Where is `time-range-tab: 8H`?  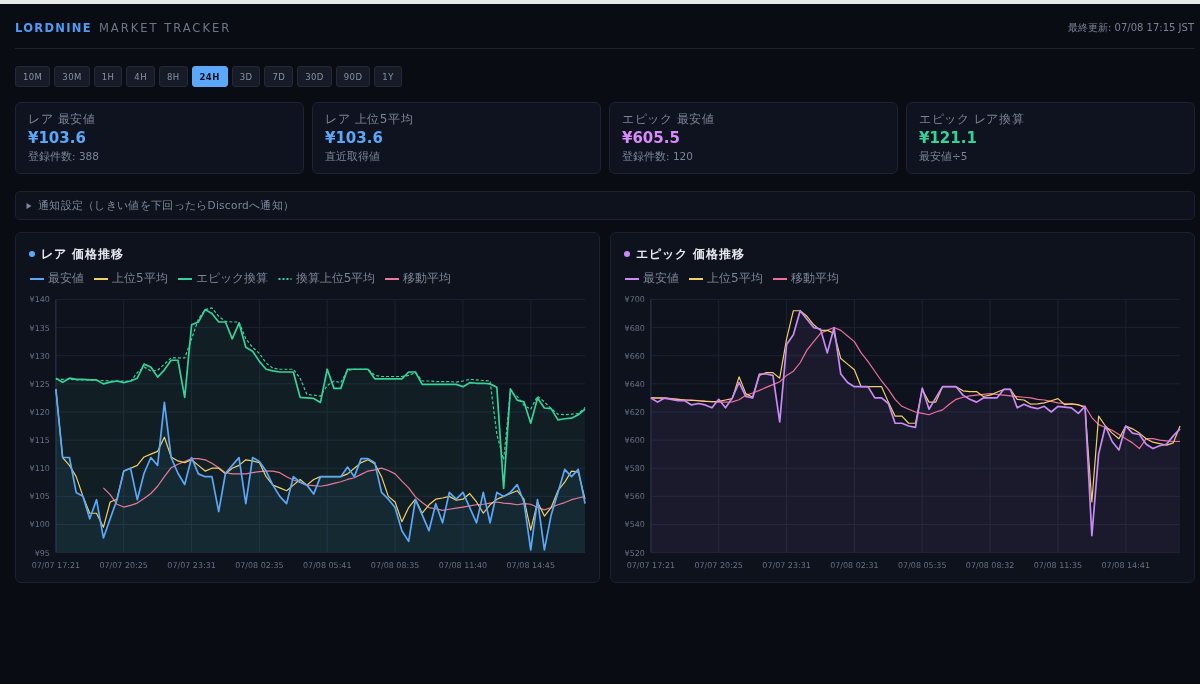
time-range-tab: 8H is located at coordinates (173, 76).